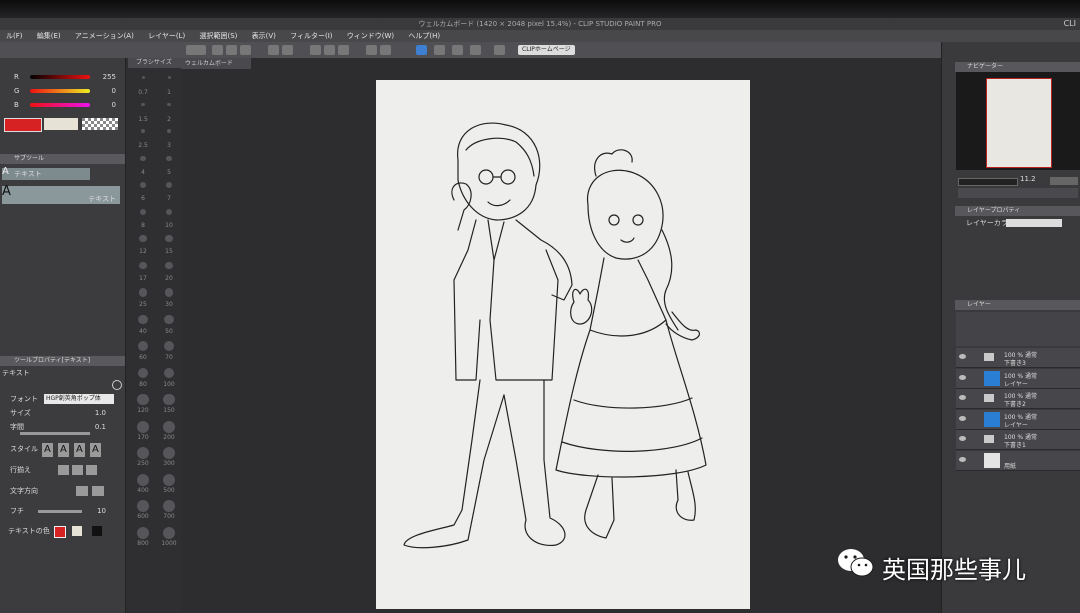 The height and width of the screenshot is (613, 1080). Describe the element at coordinates (371, 50) in the screenshot. I see `paste-icon` at that location.